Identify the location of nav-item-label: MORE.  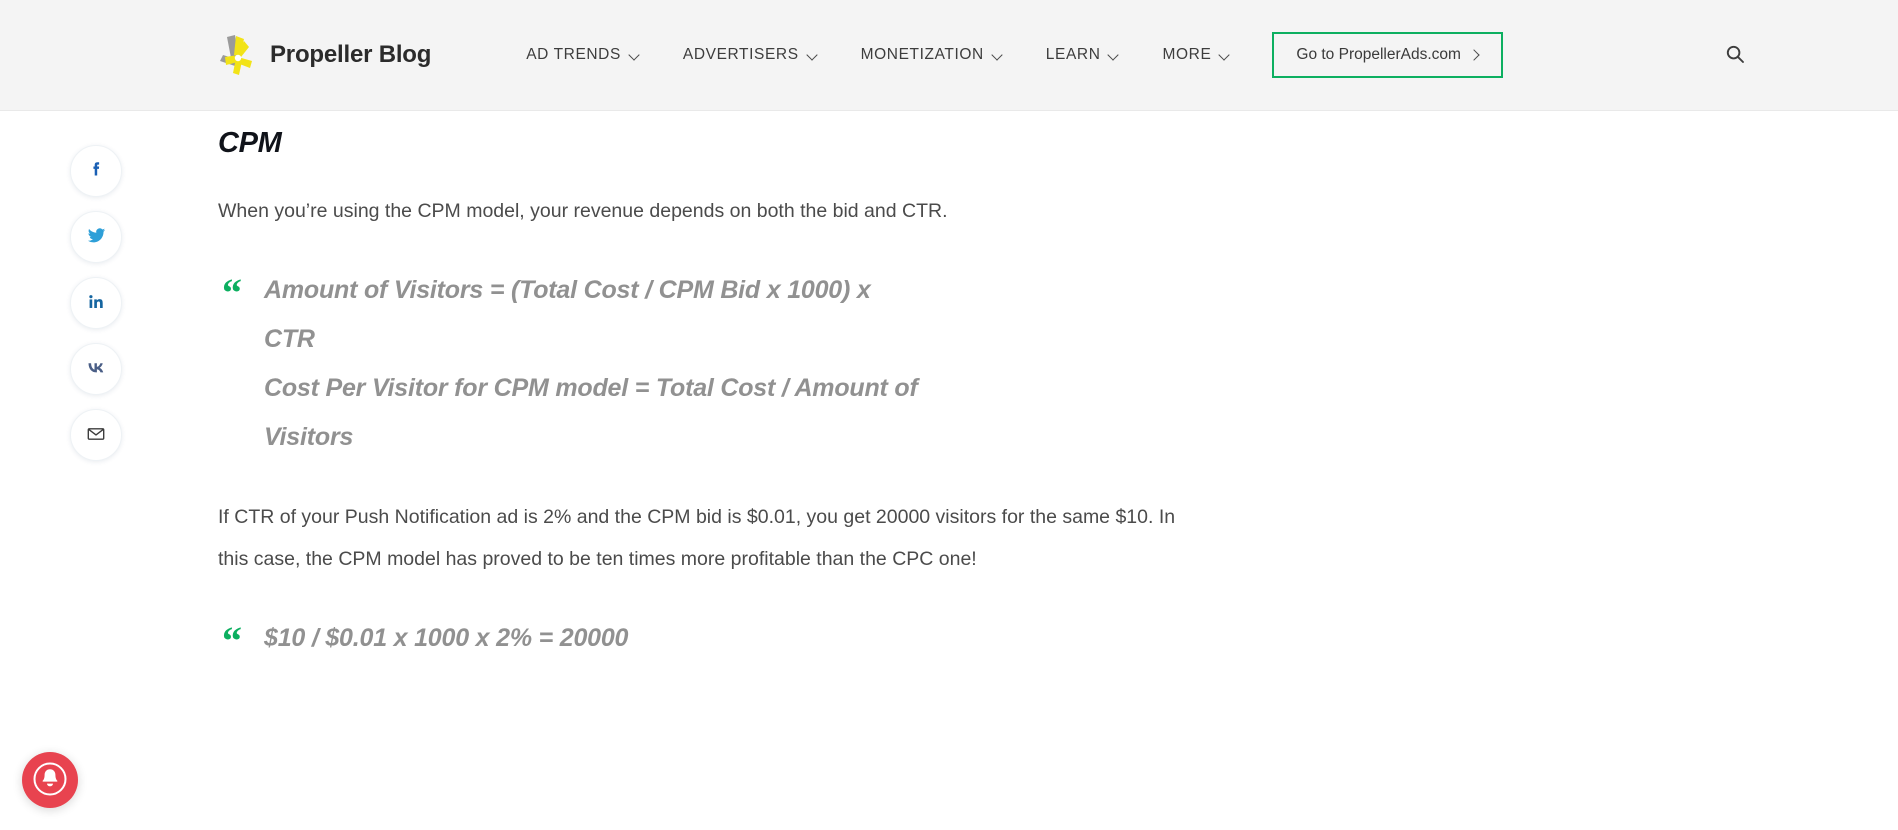
(1187, 54).